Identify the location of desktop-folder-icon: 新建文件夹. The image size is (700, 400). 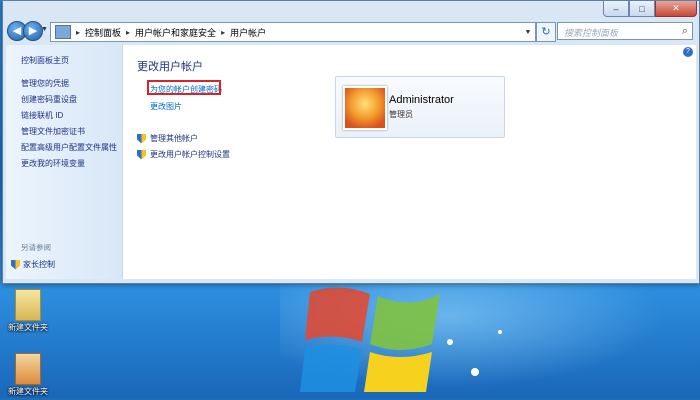
(28, 311).